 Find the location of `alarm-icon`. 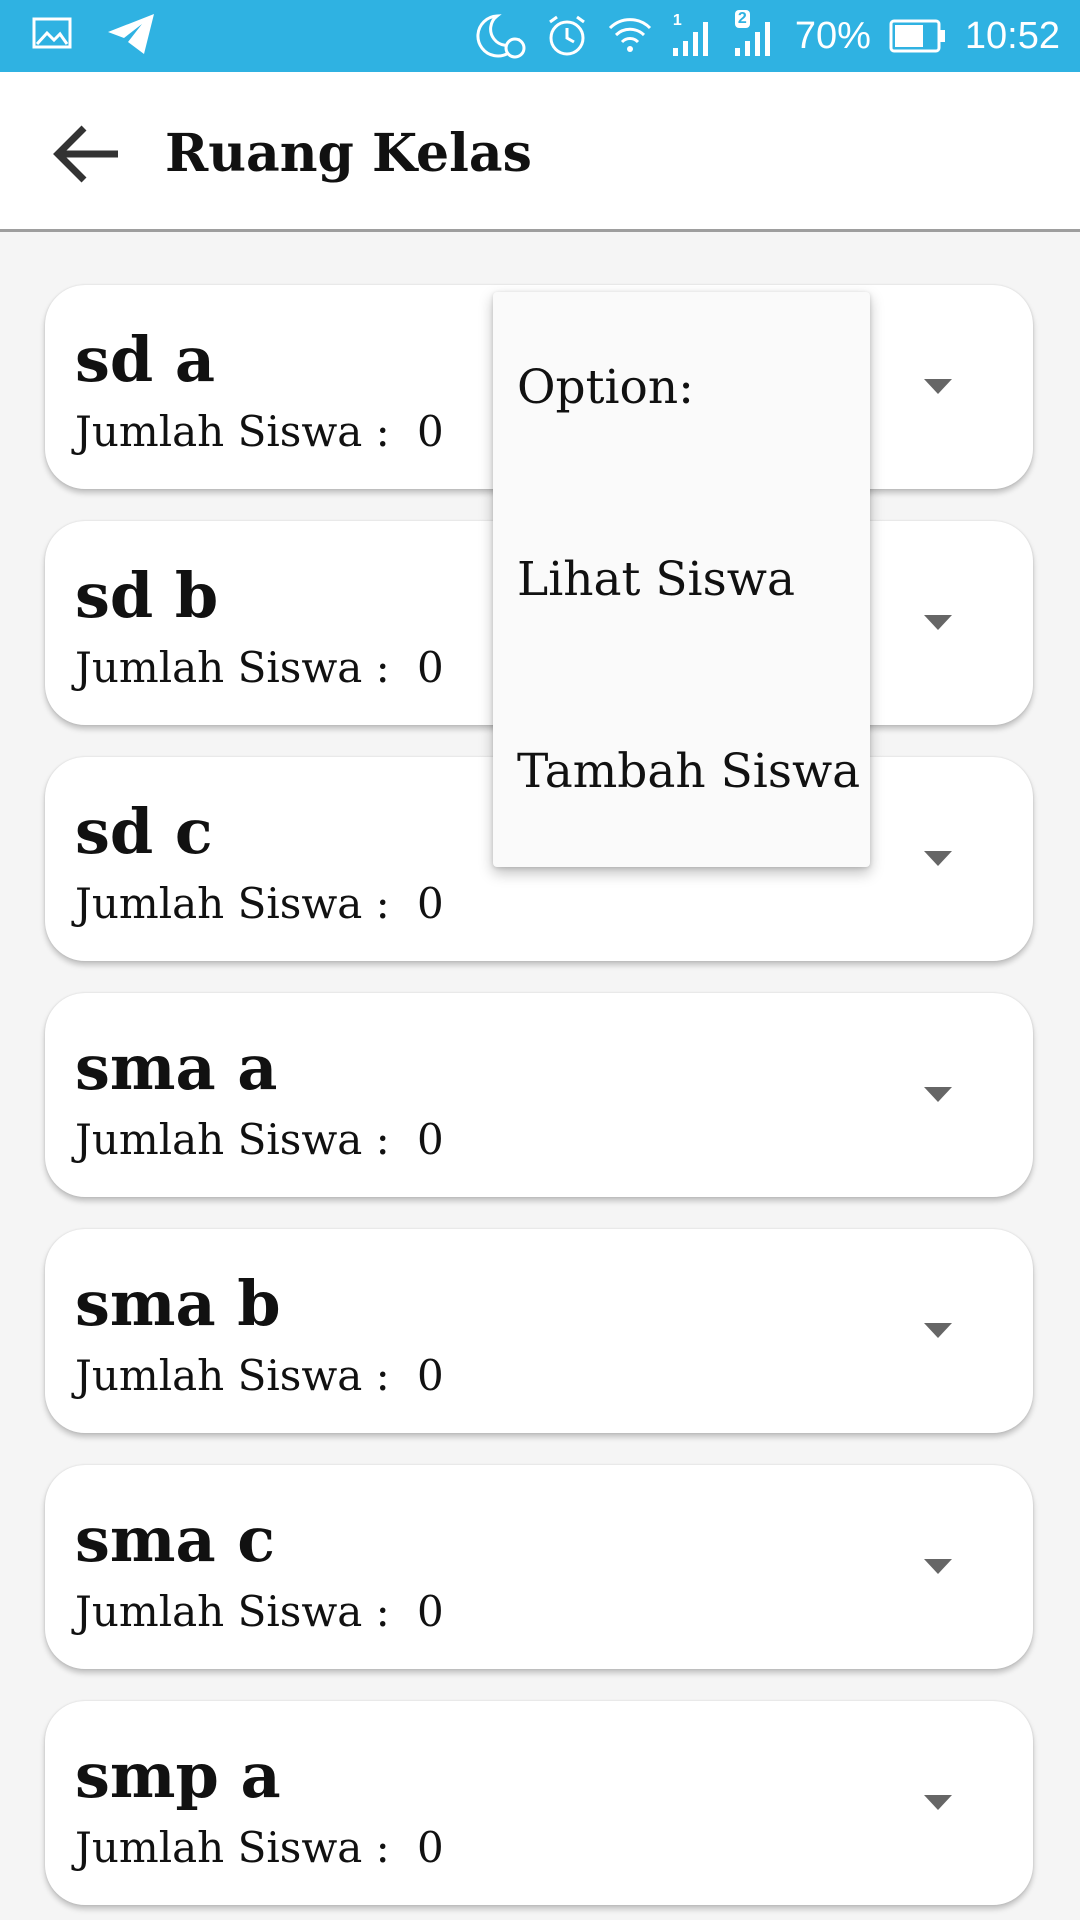

alarm-icon is located at coordinates (567, 36).